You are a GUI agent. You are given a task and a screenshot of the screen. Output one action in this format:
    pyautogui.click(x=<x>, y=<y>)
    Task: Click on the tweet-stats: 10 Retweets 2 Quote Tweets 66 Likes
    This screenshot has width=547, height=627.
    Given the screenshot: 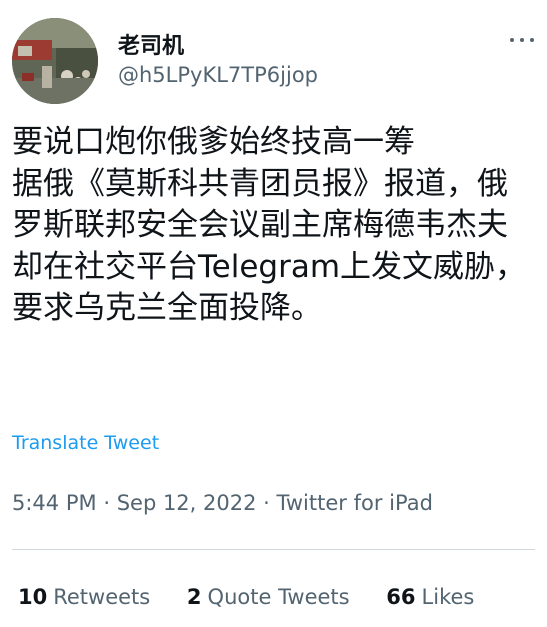 What is the action you would take?
    pyautogui.click(x=261, y=597)
    